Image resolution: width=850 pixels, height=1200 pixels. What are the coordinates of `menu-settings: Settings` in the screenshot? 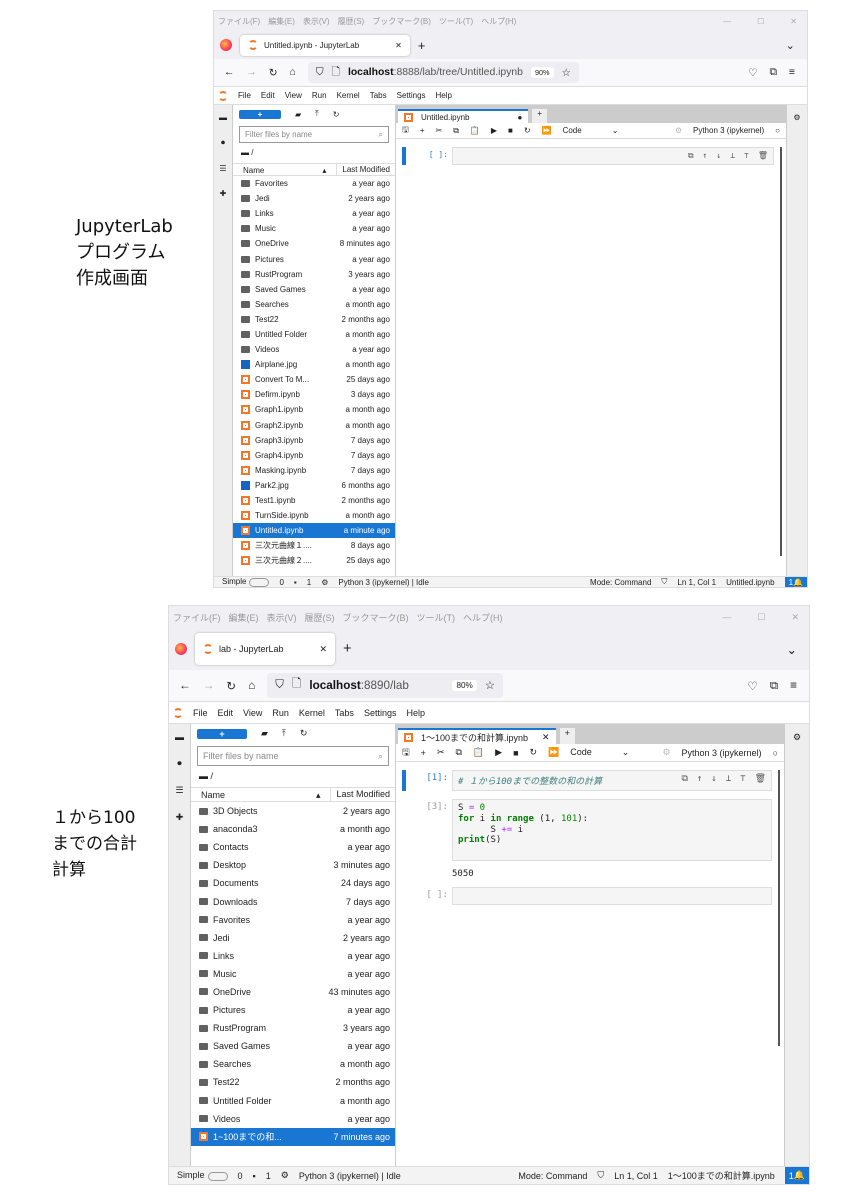 It's located at (411, 95).